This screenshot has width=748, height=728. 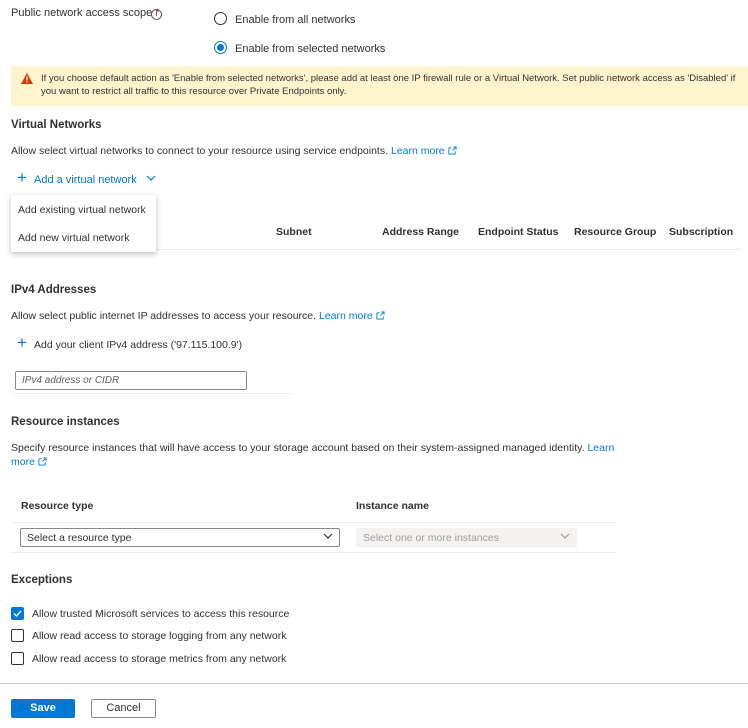 I want to click on instance-name-select: Select one or more instances, so click(x=466, y=537).